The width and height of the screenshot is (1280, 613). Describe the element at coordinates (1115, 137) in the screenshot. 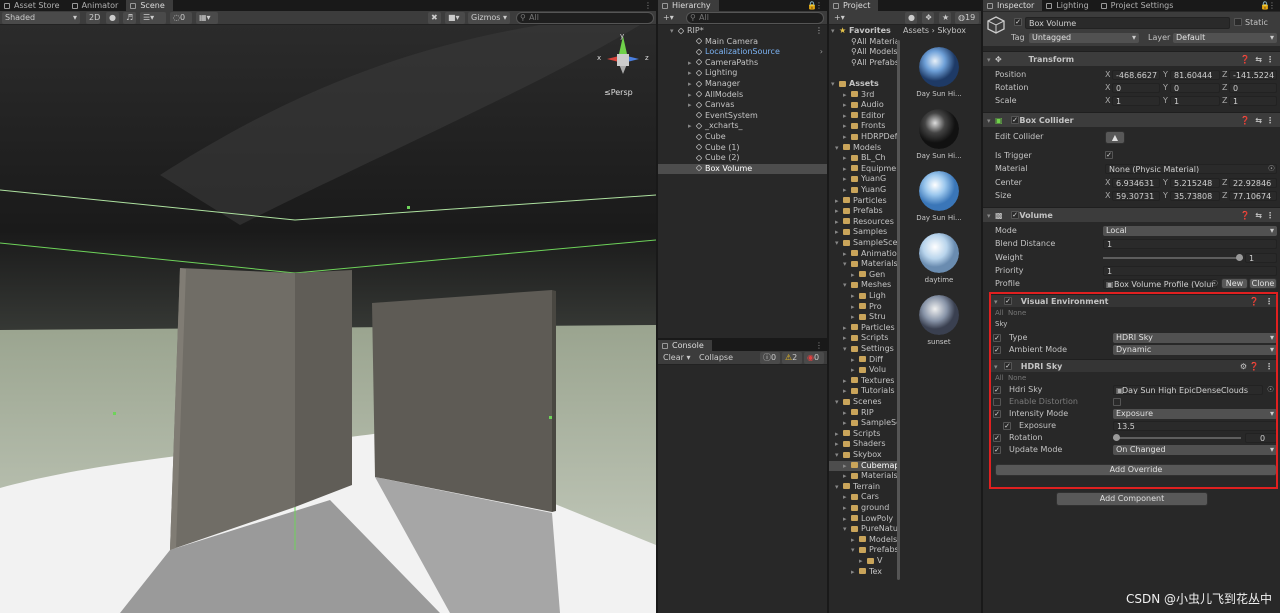

I see `edit-collider-button: ▲` at that location.